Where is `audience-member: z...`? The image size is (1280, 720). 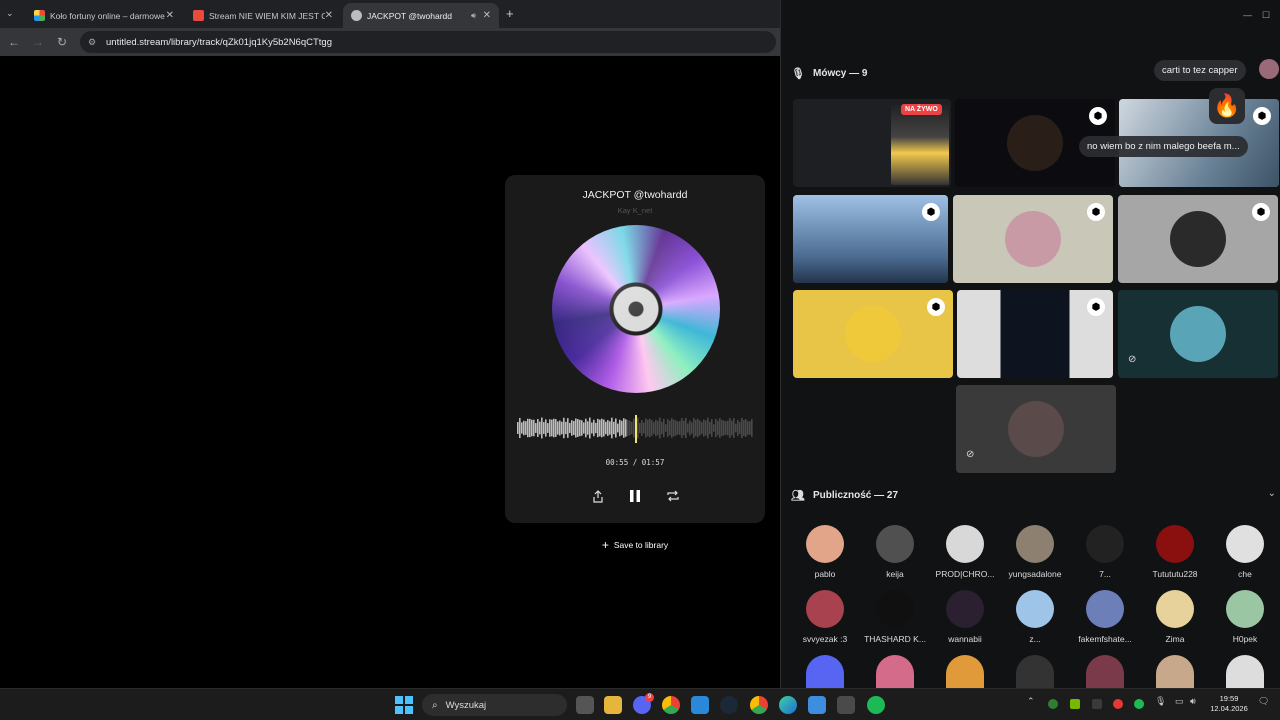
audience-member: z... is located at coordinates (1035, 617).